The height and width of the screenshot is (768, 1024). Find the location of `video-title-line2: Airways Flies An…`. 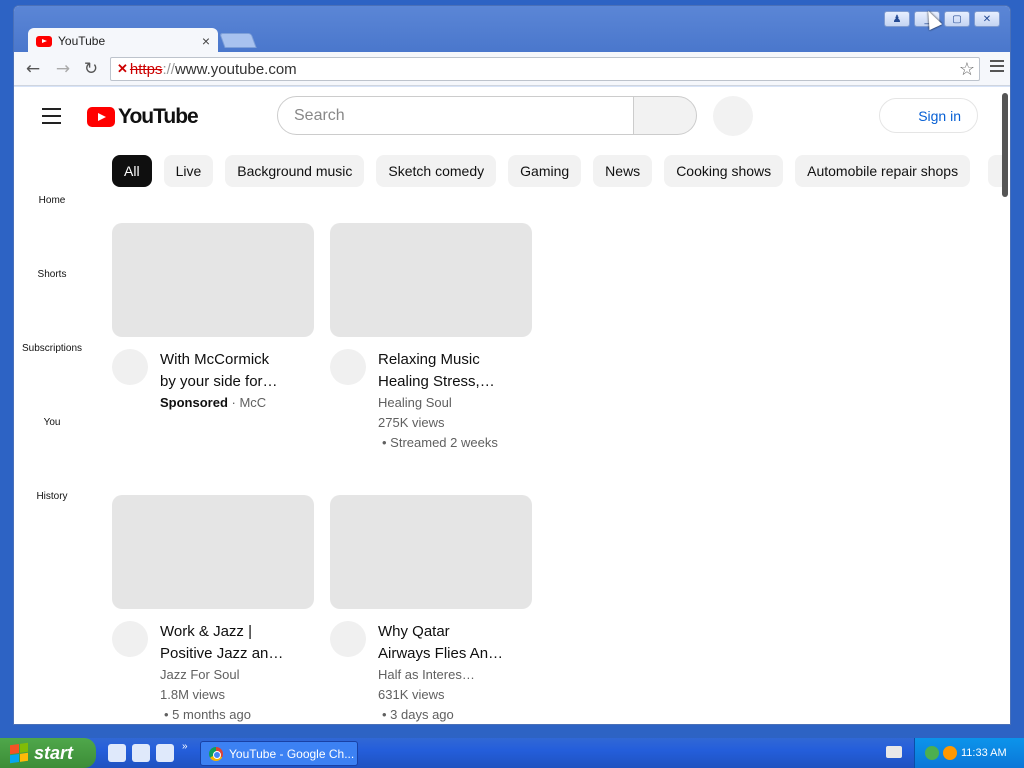

video-title-line2: Airways Flies An… is located at coordinates (453, 654).